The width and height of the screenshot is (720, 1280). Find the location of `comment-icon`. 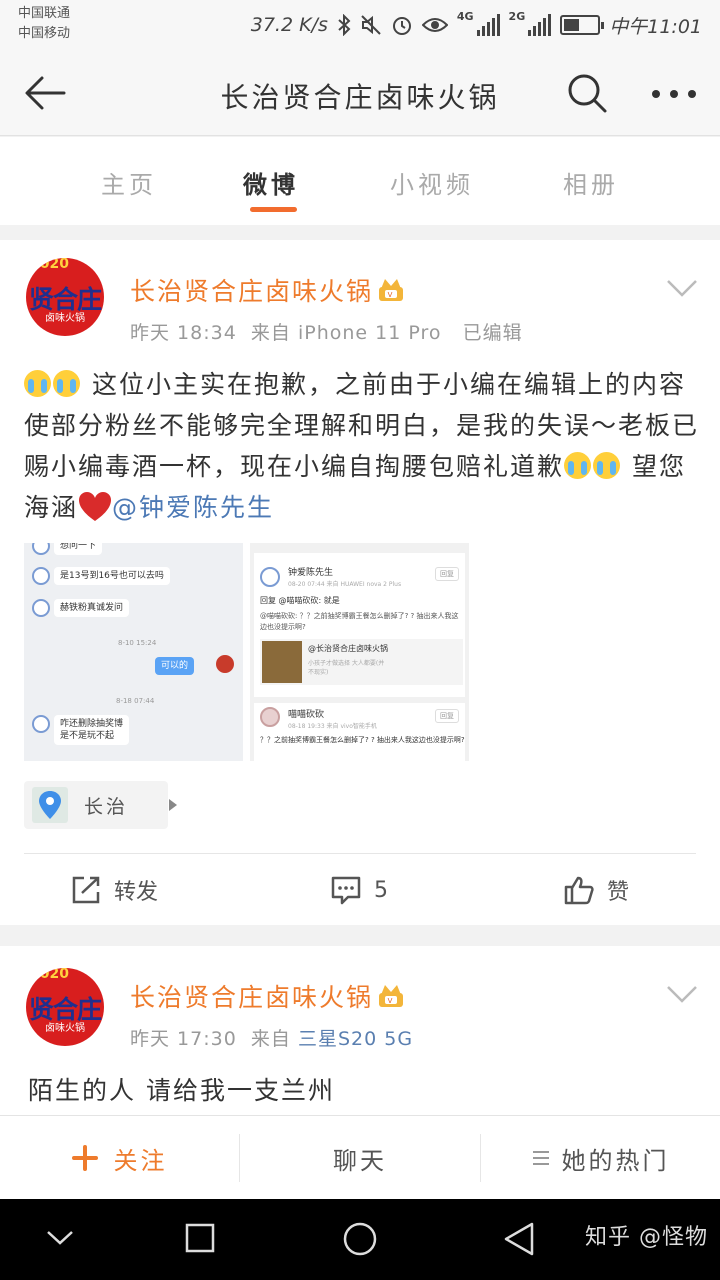

comment-icon is located at coordinates (346, 890).